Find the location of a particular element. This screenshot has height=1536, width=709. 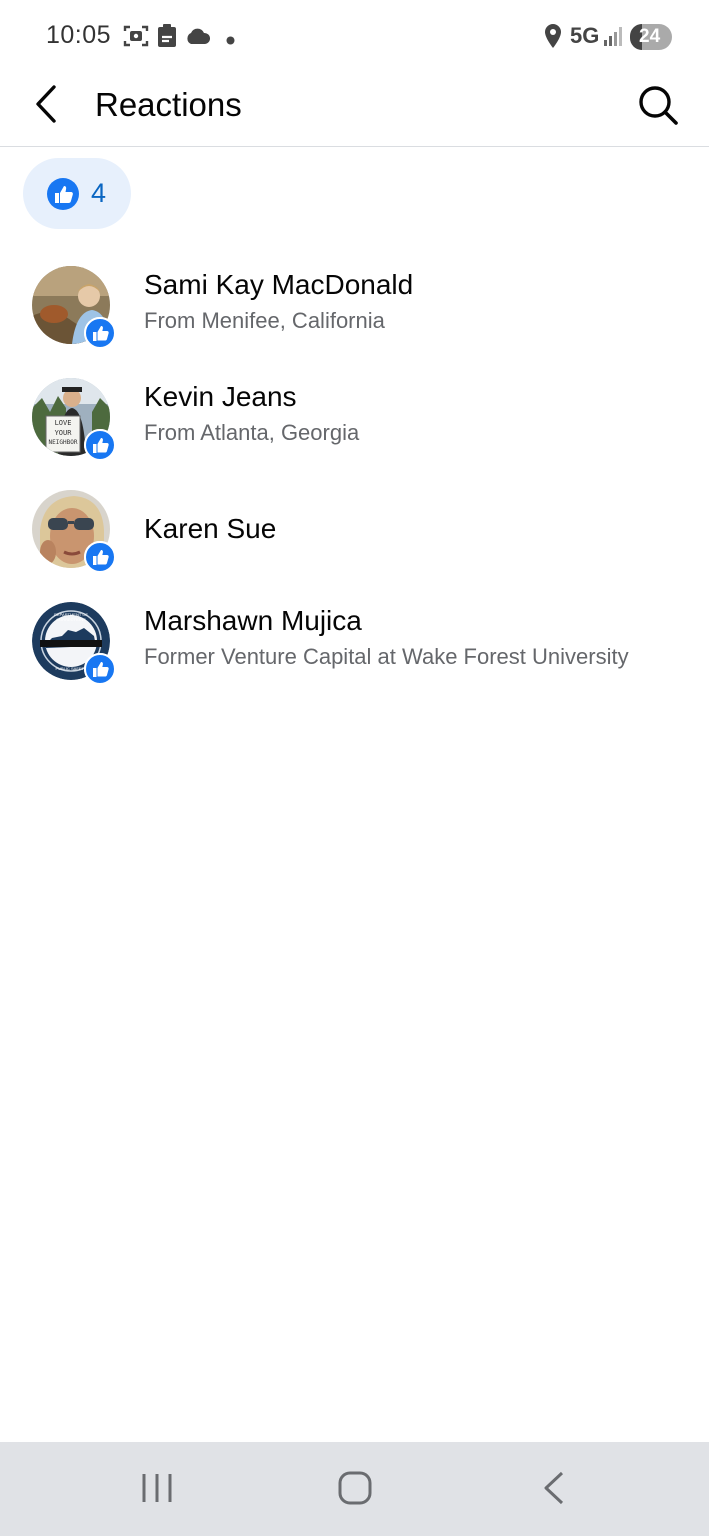

back-button is located at coordinates (48, 104).